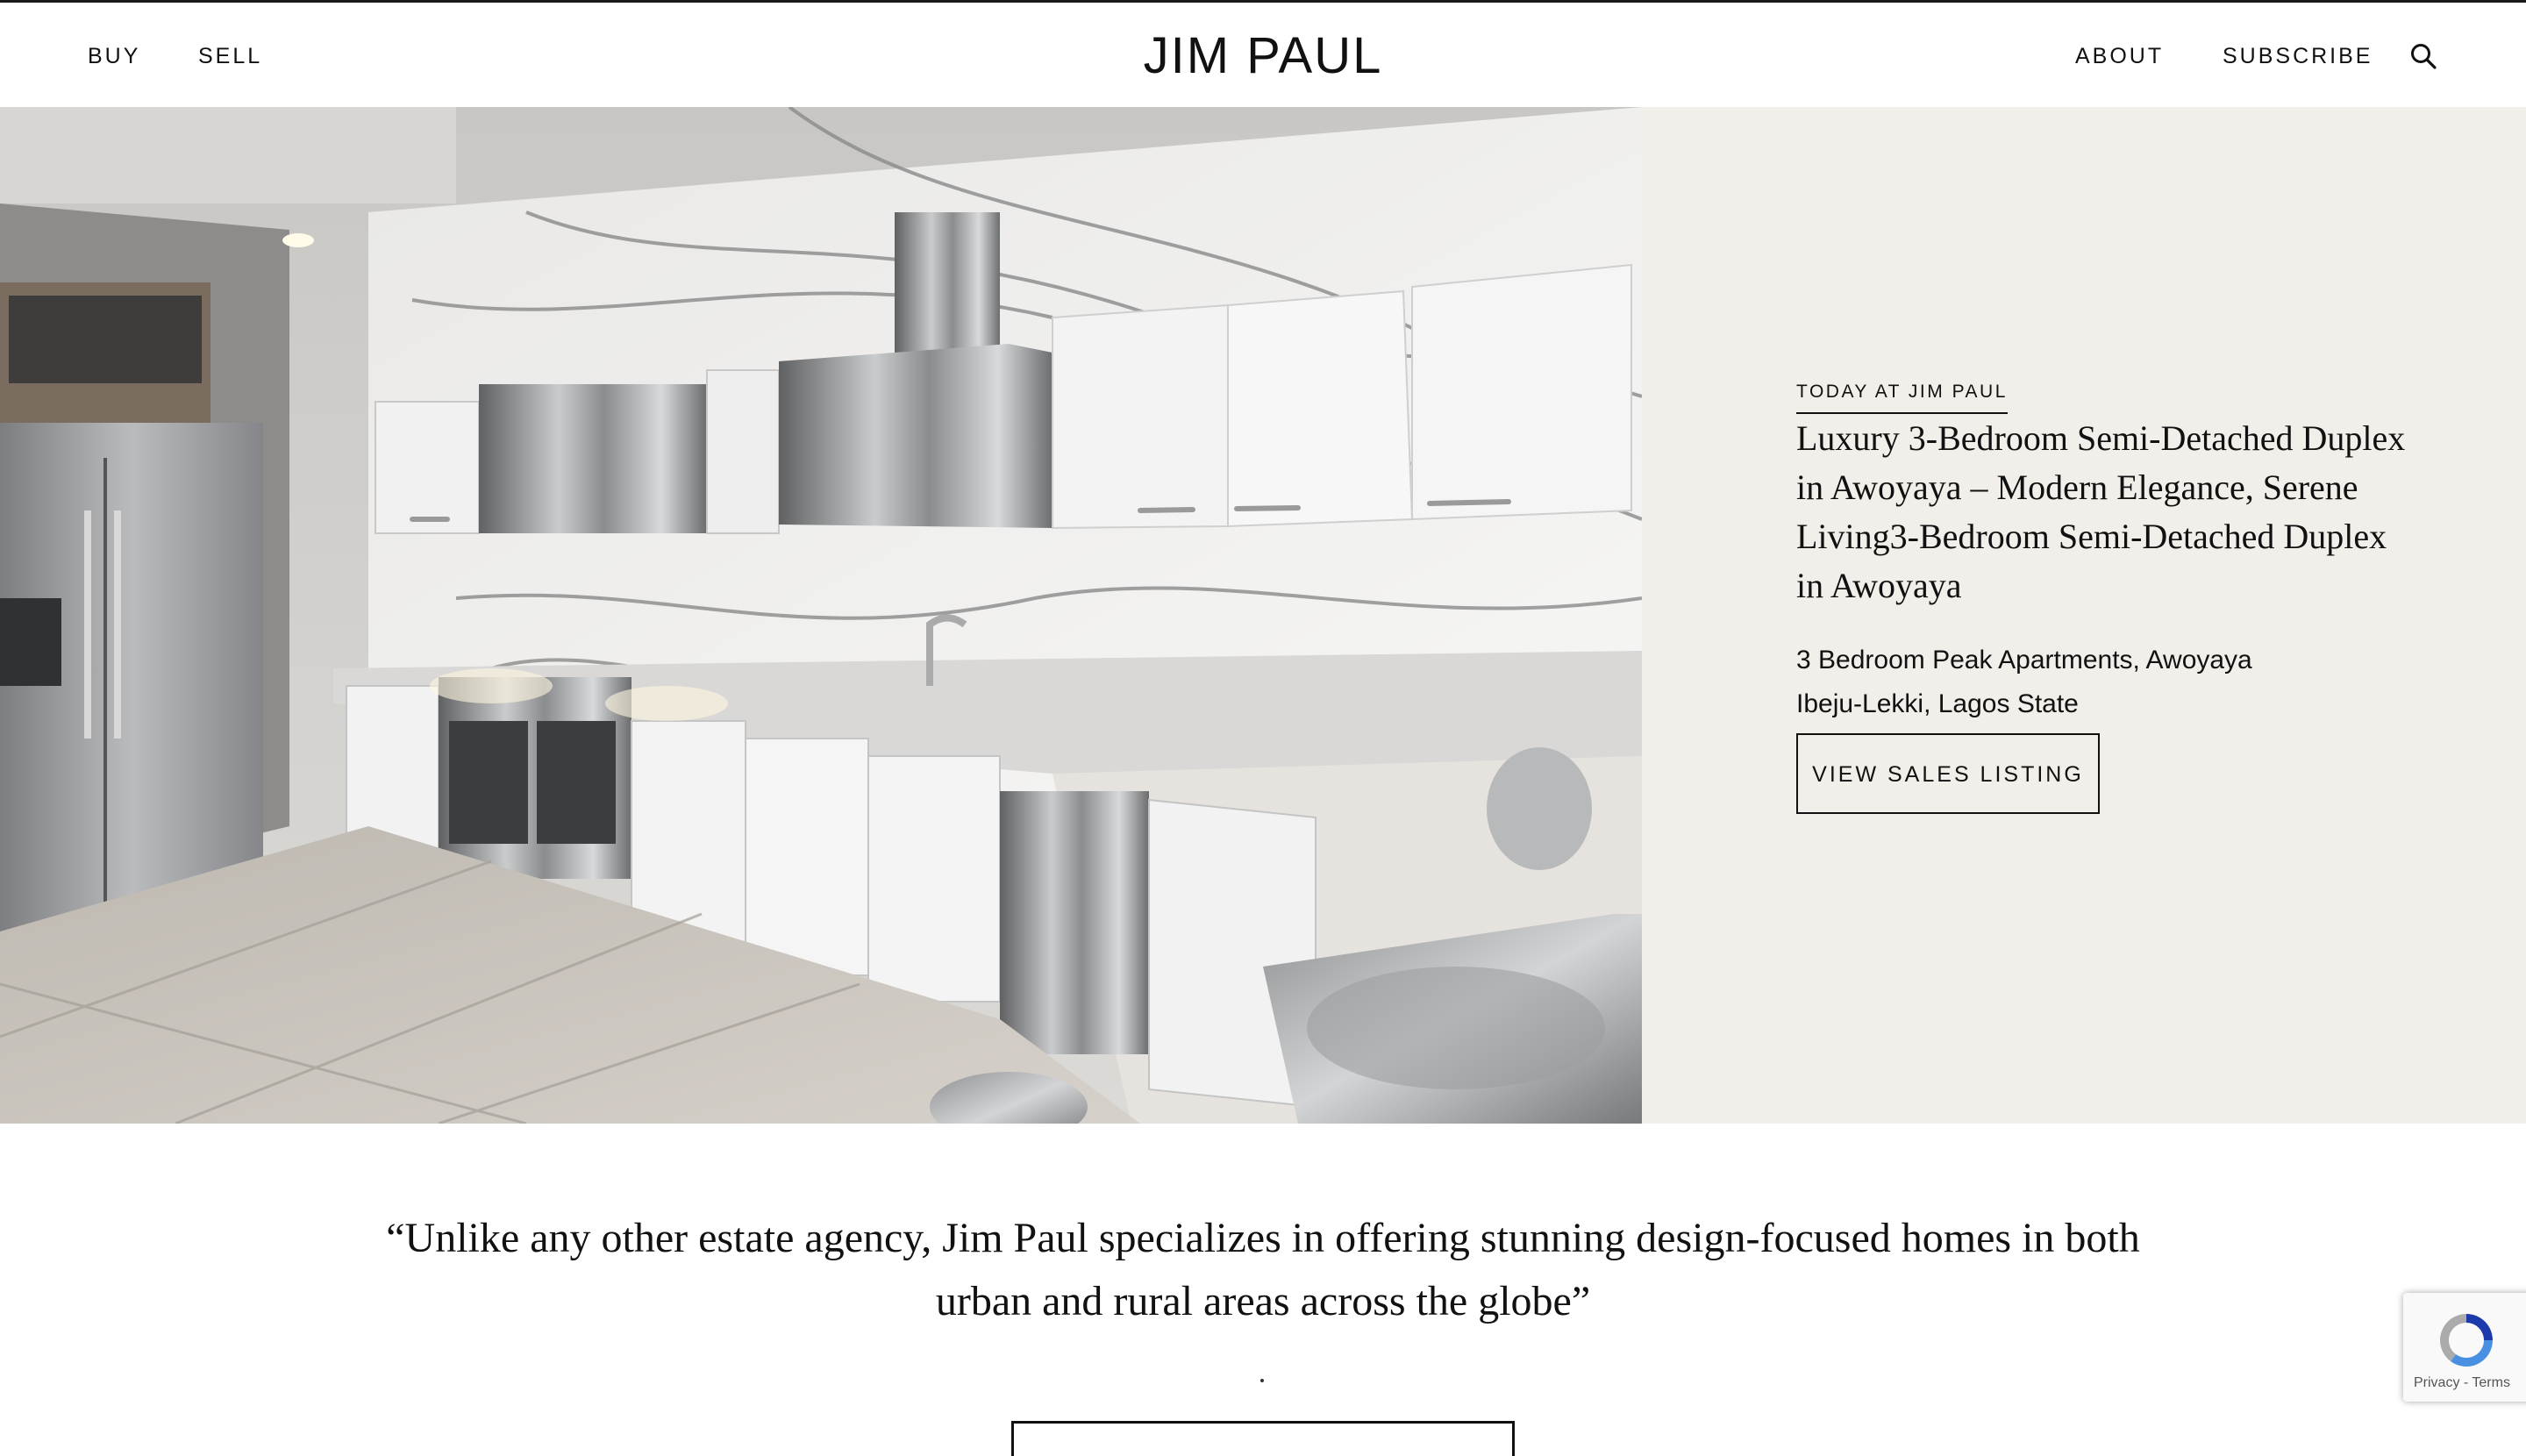 The height and width of the screenshot is (1456, 2526). I want to click on search-icon, so click(2423, 56).